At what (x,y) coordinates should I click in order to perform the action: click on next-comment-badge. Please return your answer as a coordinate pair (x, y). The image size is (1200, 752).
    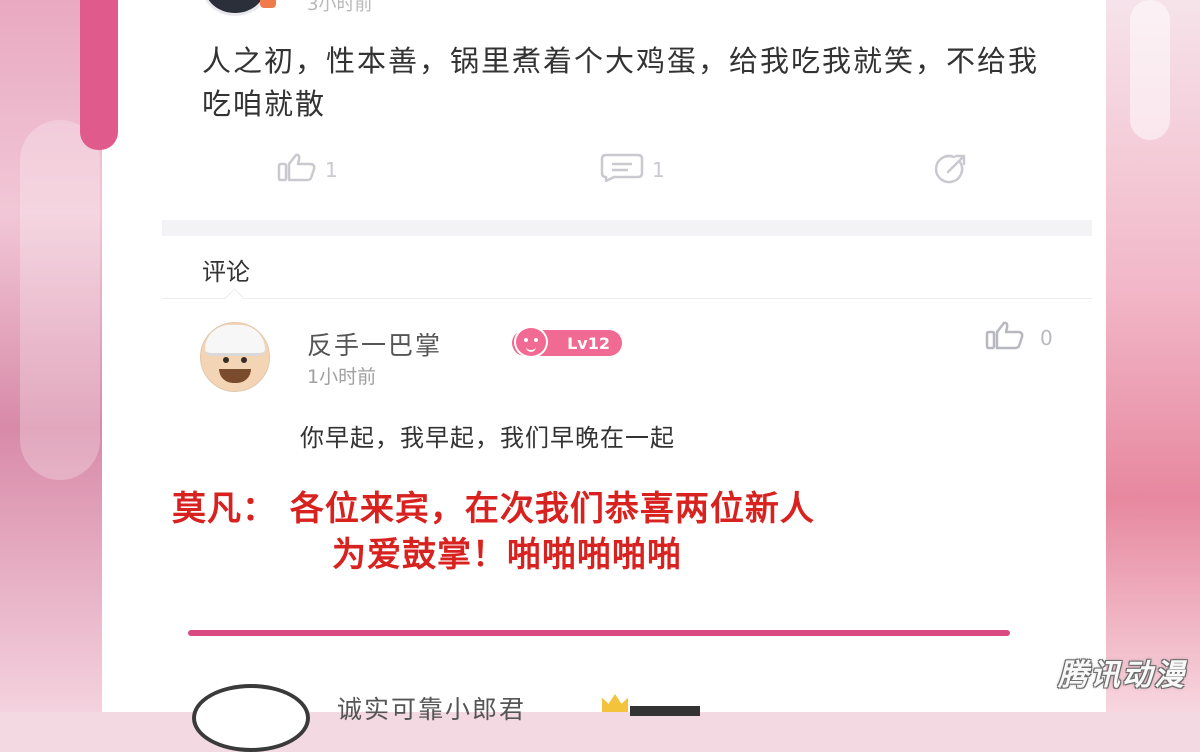
    Looking at the image, I should click on (665, 711).